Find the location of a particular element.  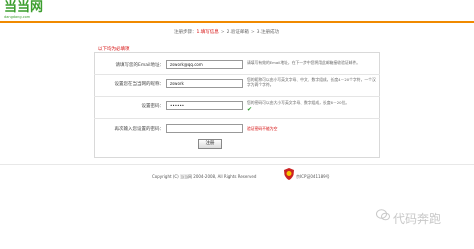

email-input is located at coordinates (204, 64).